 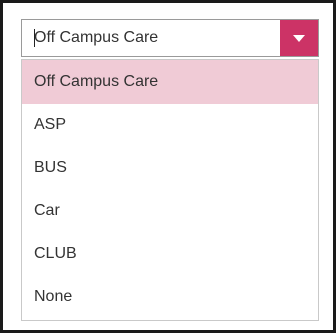 What do you see at coordinates (170, 82) in the screenshot?
I see `option-off-campus-care: Off Campus Care` at bounding box center [170, 82].